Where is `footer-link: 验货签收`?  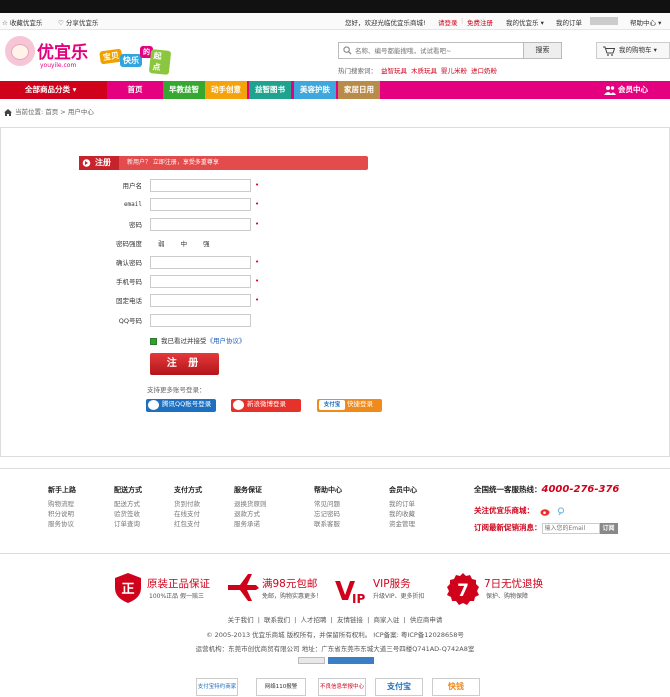
footer-link: 验货签收 is located at coordinates (128, 514).